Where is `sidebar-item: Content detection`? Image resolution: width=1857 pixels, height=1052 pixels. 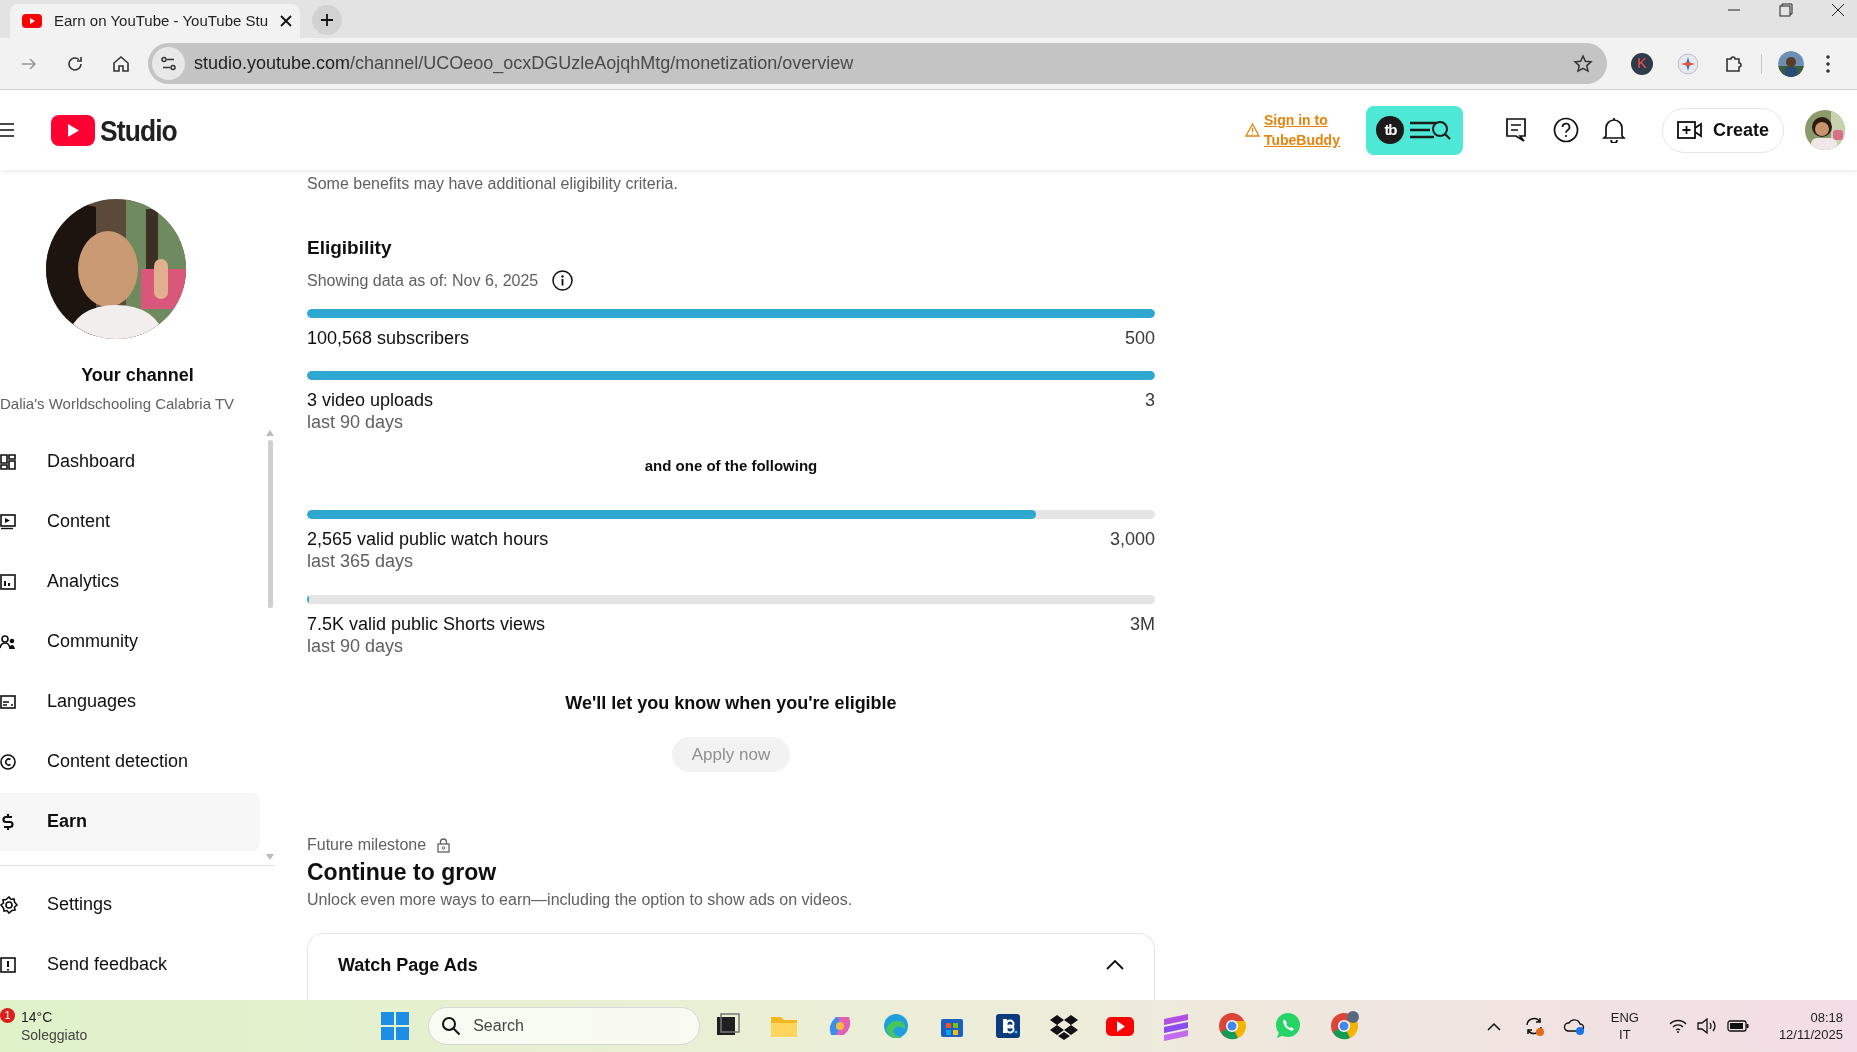 sidebar-item: Content detection is located at coordinates (130, 761).